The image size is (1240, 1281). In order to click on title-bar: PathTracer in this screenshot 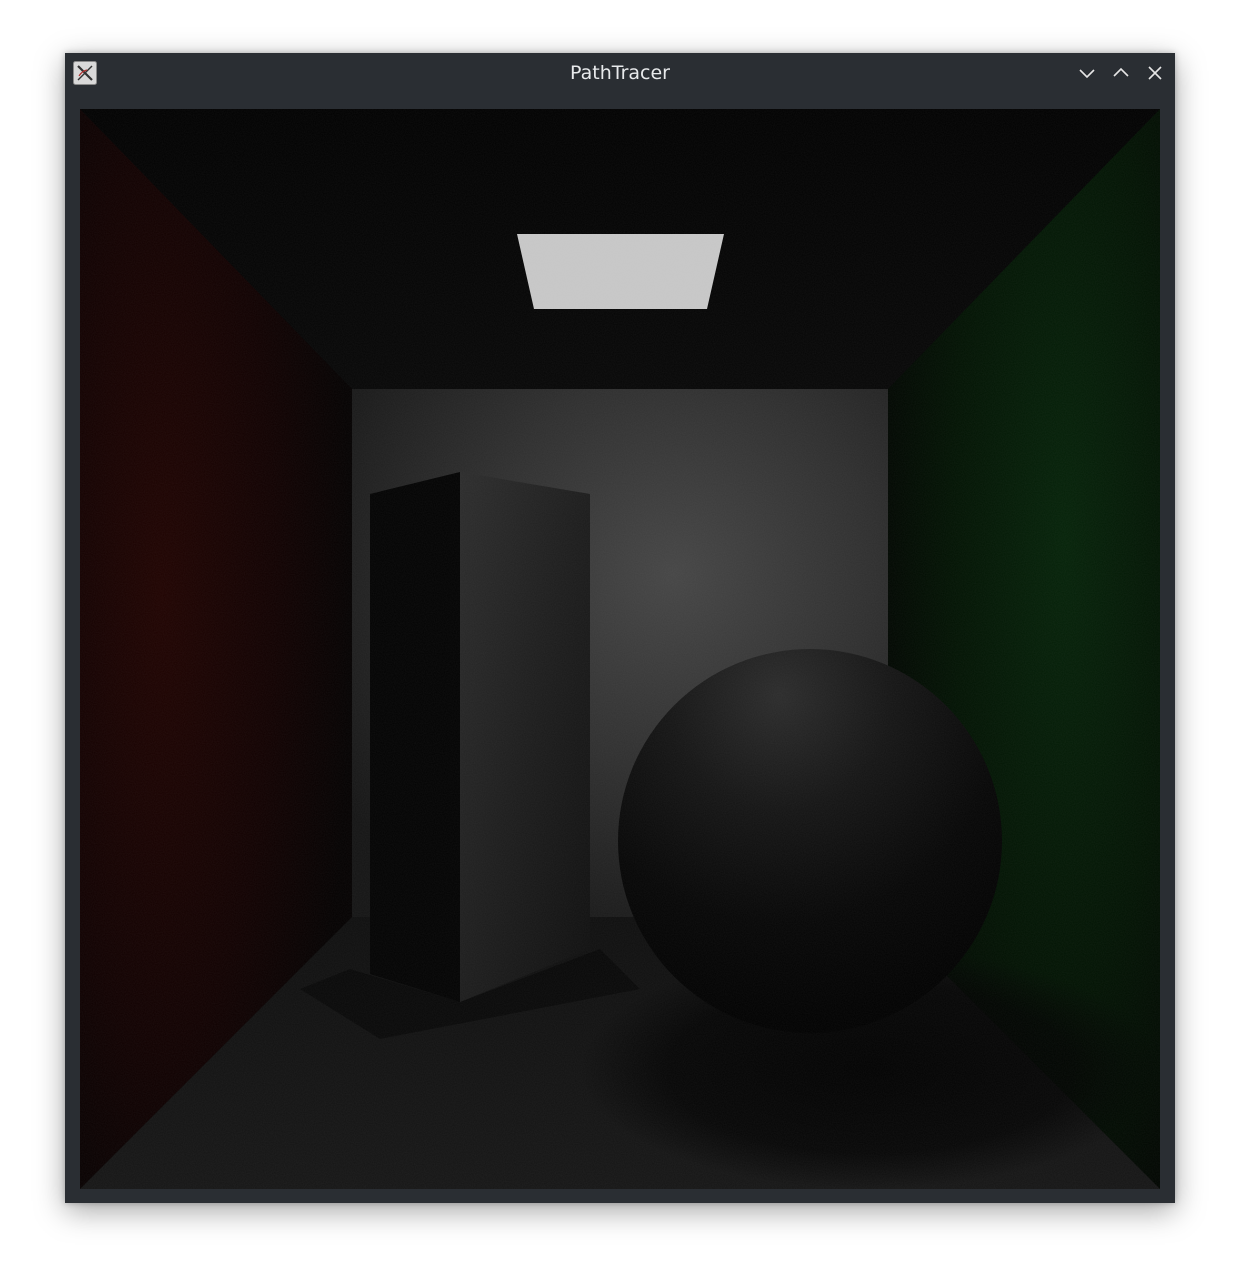, I will do `click(620, 73)`.